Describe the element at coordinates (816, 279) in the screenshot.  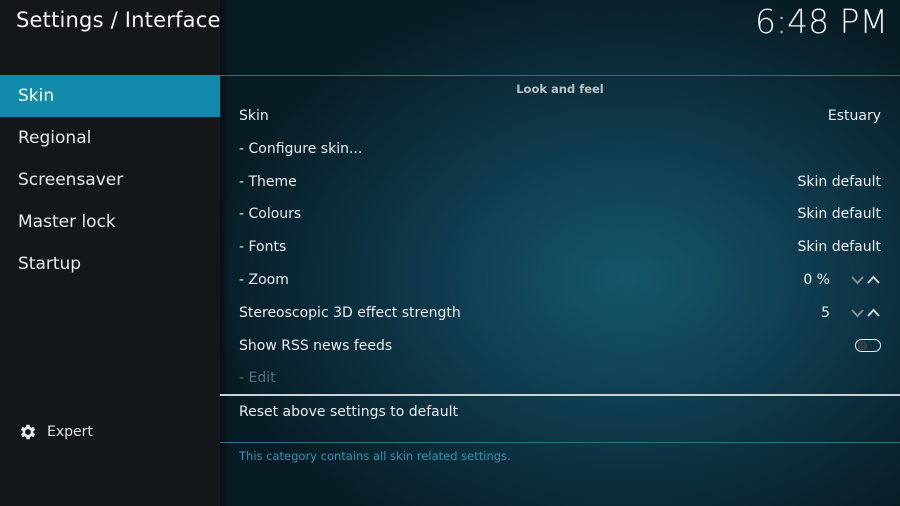
I see `setting-value: 0 %` at that location.